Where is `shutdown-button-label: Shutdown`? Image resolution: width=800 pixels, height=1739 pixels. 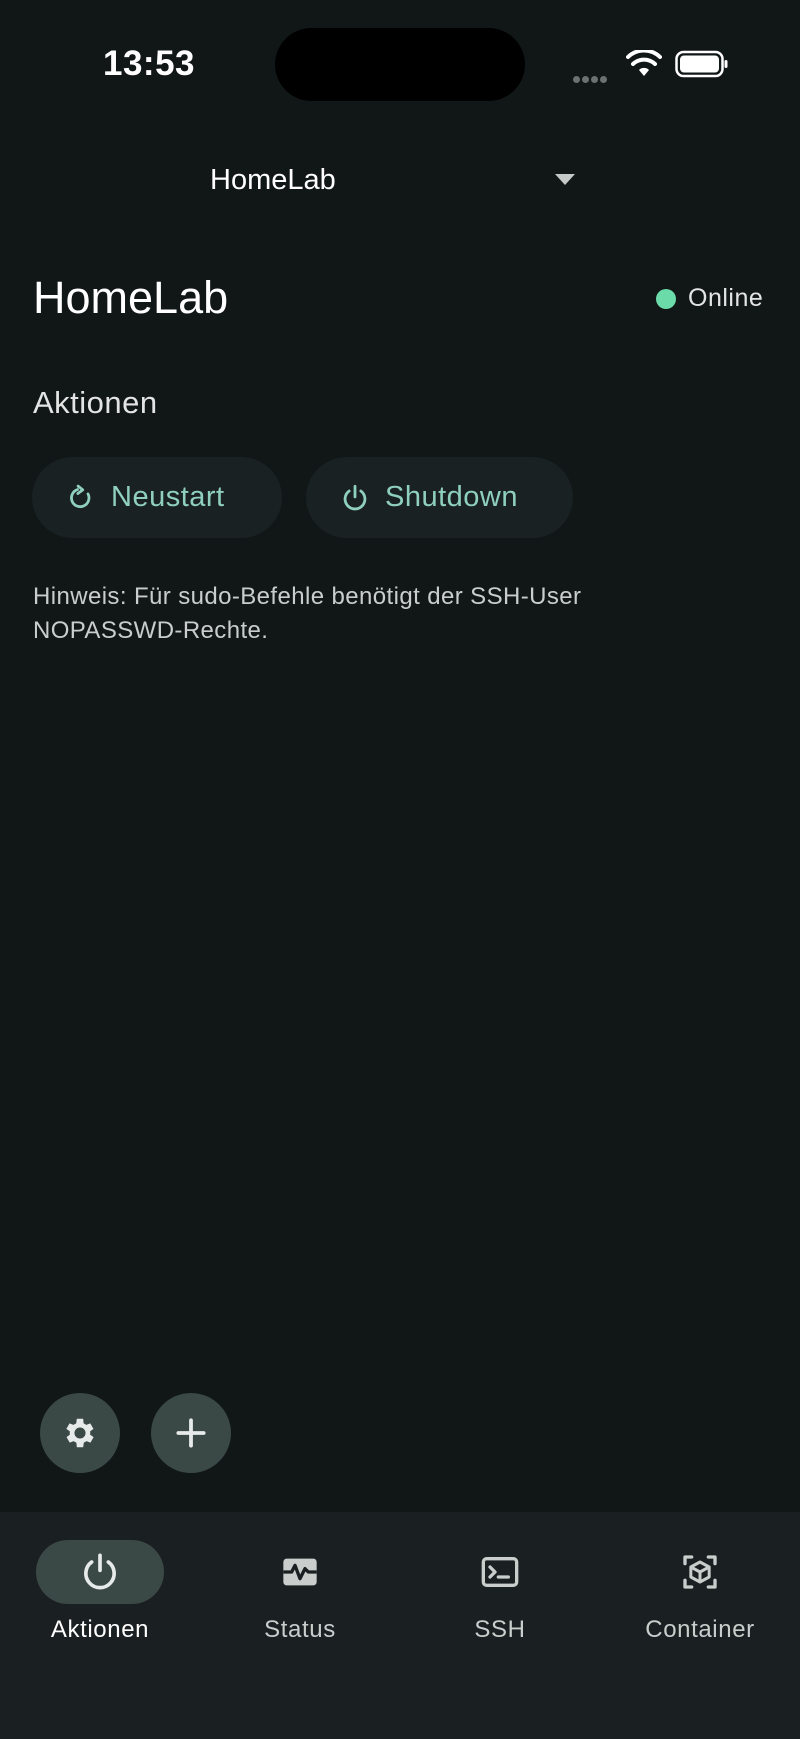
shutdown-button-label: Shutdown is located at coordinates (451, 497).